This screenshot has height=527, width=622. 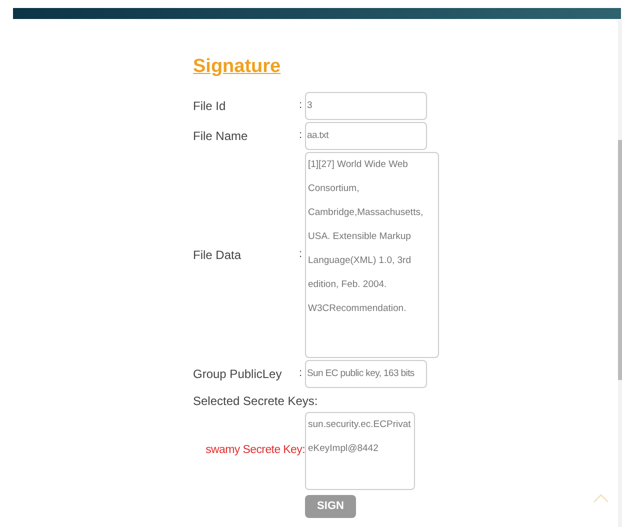 I want to click on chevron-up-icon, so click(x=601, y=498).